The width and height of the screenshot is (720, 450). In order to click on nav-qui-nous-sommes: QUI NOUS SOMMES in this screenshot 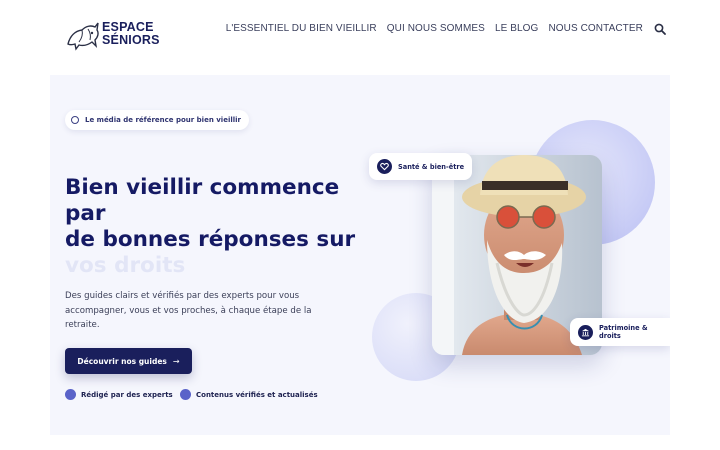, I will do `click(436, 28)`.